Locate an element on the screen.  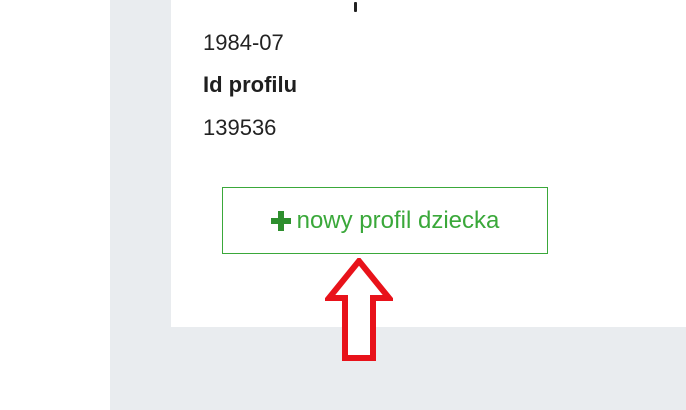
new-child-profile-button: nowy profil dziecka is located at coordinates (385, 220).